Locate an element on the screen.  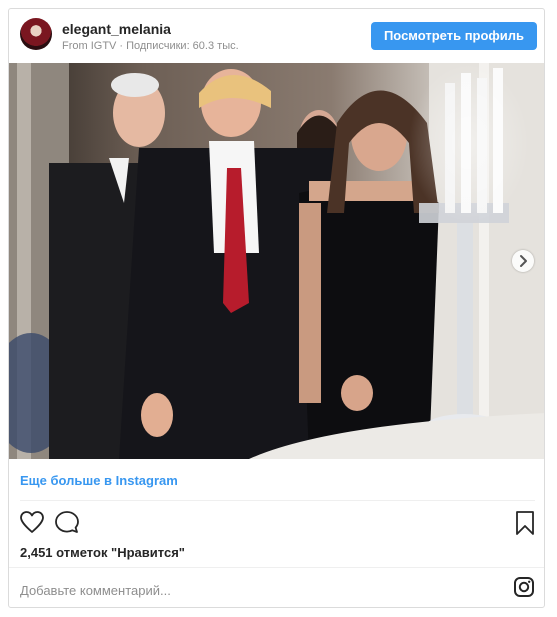
carousel-next-button is located at coordinates (523, 261).